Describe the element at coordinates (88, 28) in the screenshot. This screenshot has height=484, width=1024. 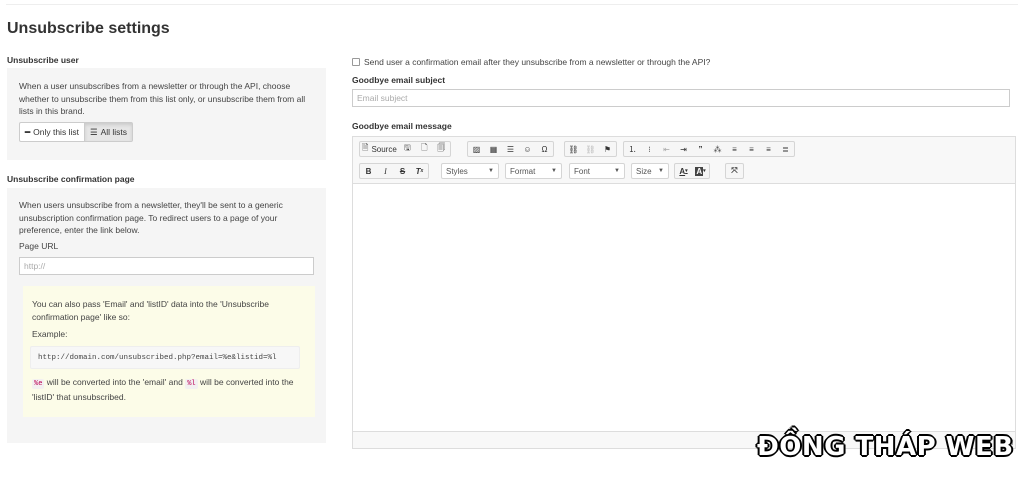
I see `page-title: Unsubscribe settings` at that location.